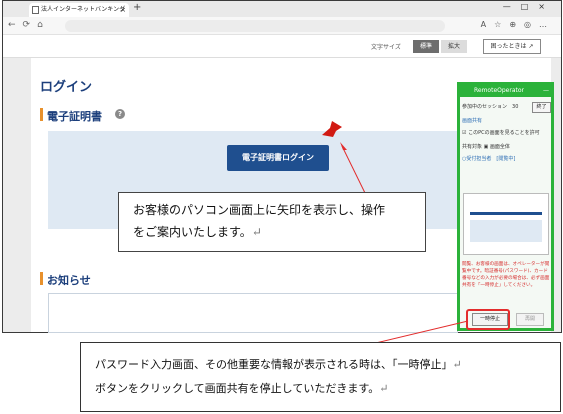 The height and width of the screenshot is (414, 563). What do you see at coordinates (512, 46) in the screenshot?
I see `help-button: 困ったときは ↗` at bounding box center [512, 46].